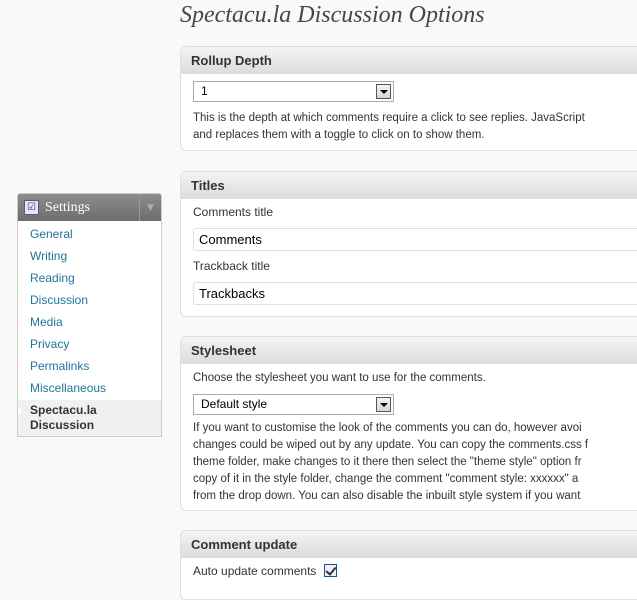 Image resolution: width=637 pixels, height=600 pixels. What do you see at coordinates (330, 571) in the screenshot?
I see `auto-update-checkbox` at bounding box center [330, 571].